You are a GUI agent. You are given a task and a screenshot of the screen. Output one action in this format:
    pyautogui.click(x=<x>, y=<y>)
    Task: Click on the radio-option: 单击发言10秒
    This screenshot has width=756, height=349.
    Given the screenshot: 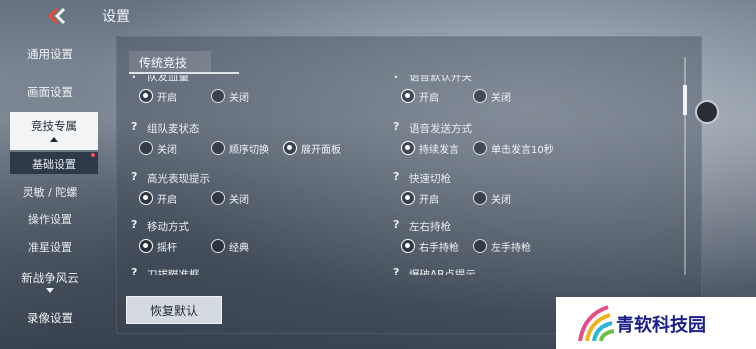 What is the action you would take?
    pyautogui.click(x=513, y=148)
    